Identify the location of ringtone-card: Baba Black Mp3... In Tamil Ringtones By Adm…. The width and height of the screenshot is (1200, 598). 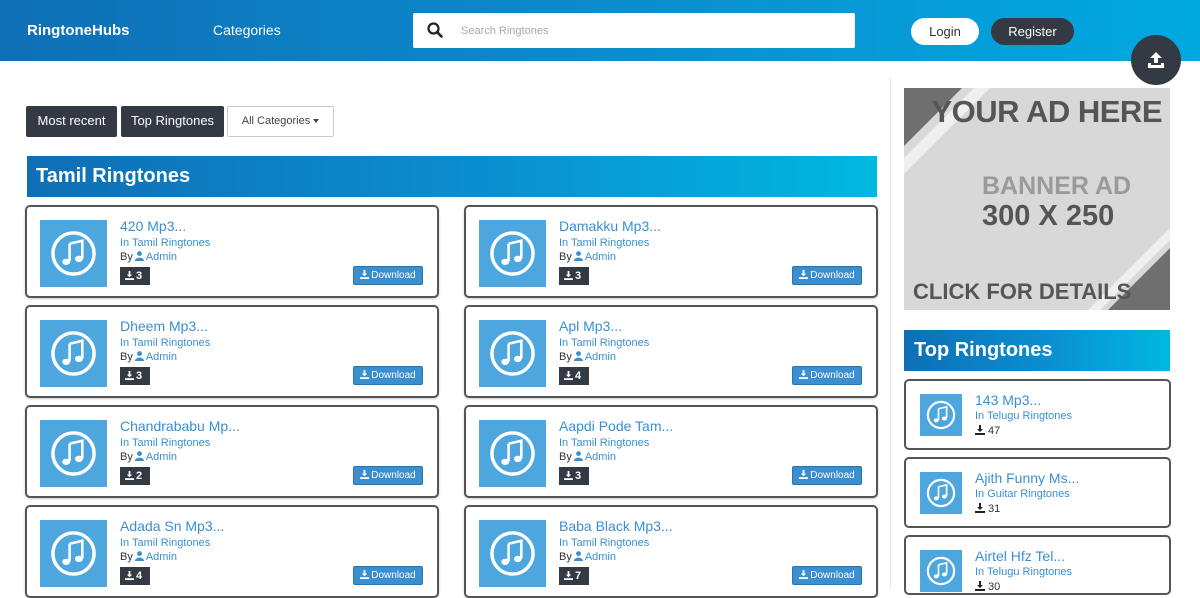
(671, 551).